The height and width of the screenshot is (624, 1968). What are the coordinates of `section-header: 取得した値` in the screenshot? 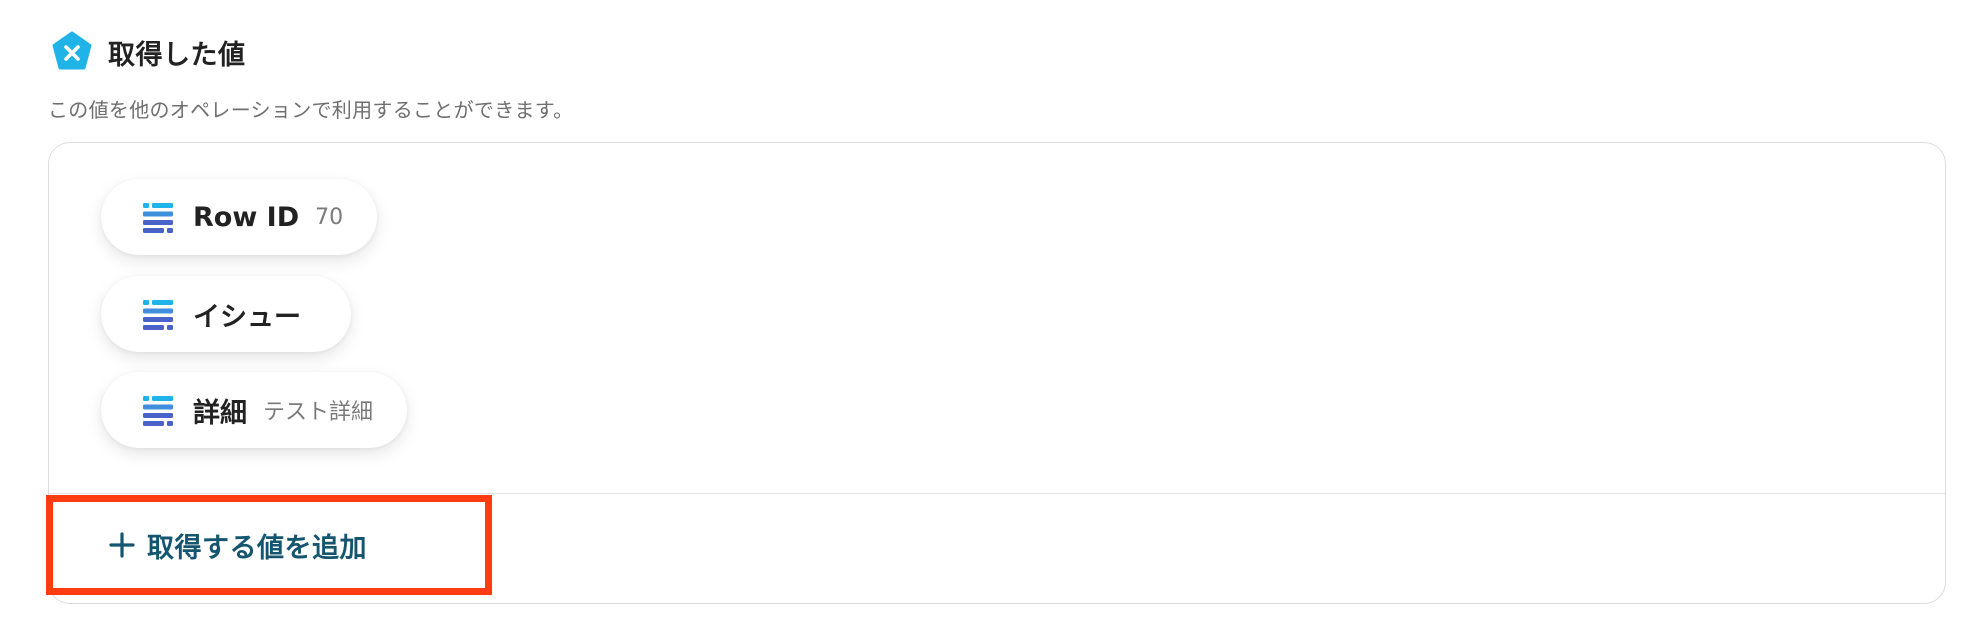 It's located at (148, 52).